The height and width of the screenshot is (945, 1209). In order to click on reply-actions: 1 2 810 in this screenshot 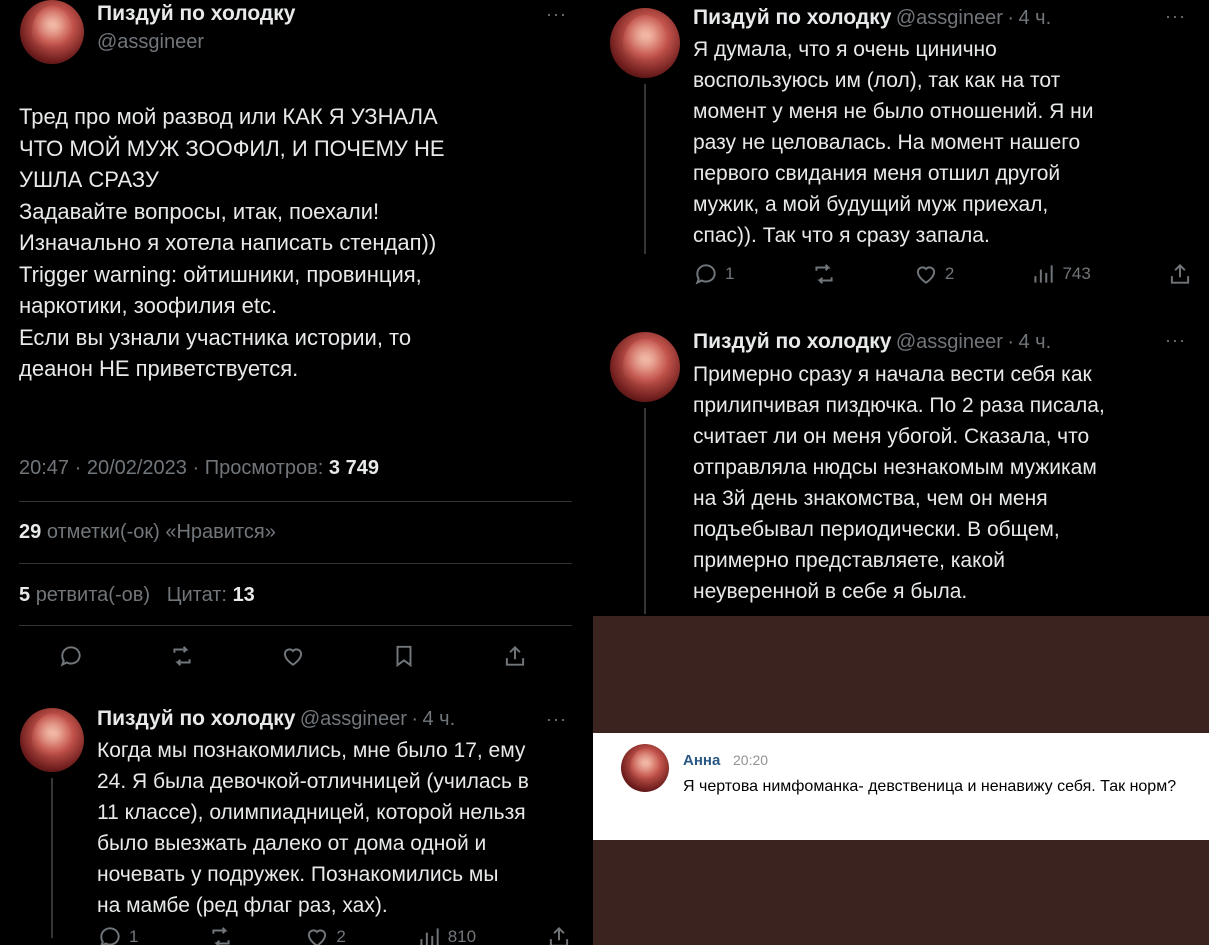, I will do `click(334, 934)`.